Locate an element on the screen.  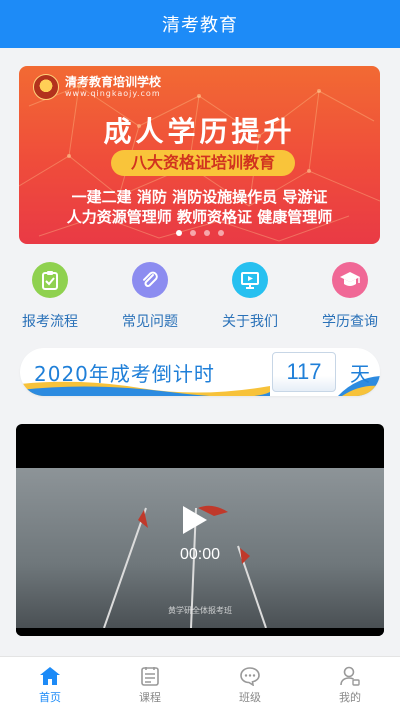
bottom-tab-bar: 首页 课程 班级 我的 is located at coordinates (200, 683).